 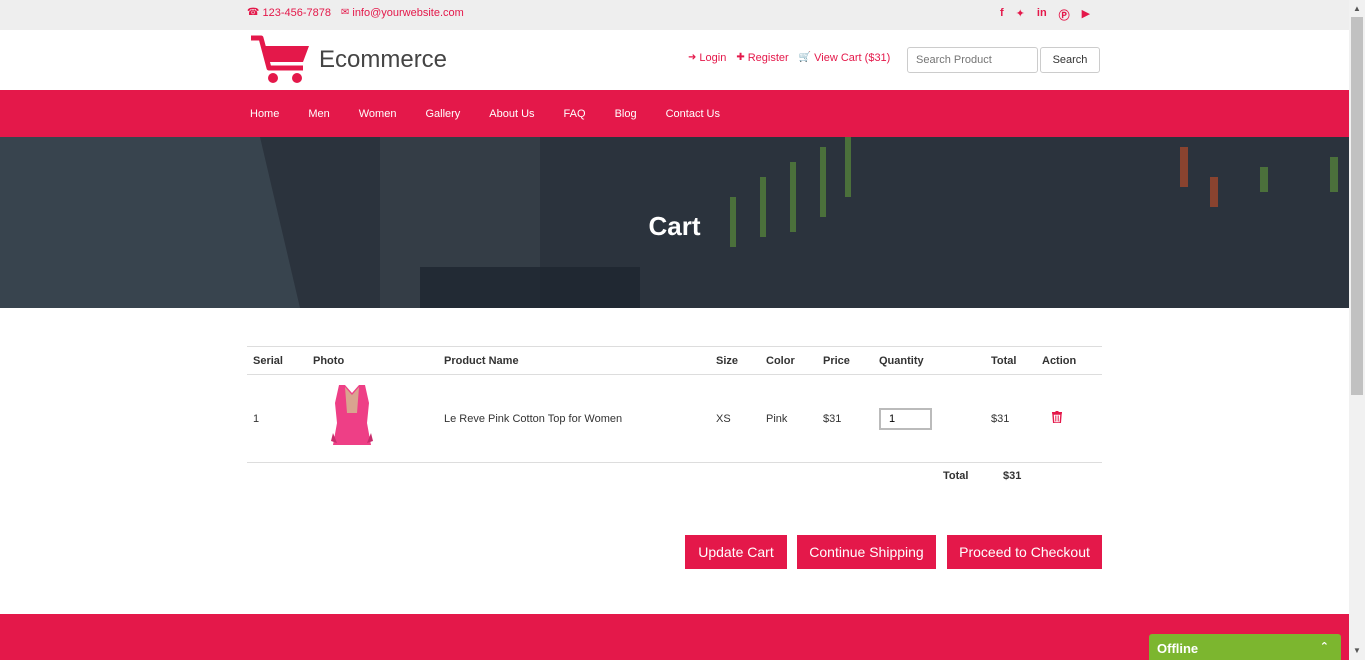 What do you see at coordinates (1010, 360) in the screenshot?
I see `column-header-total: Total` at bounding box center [1010, 360].